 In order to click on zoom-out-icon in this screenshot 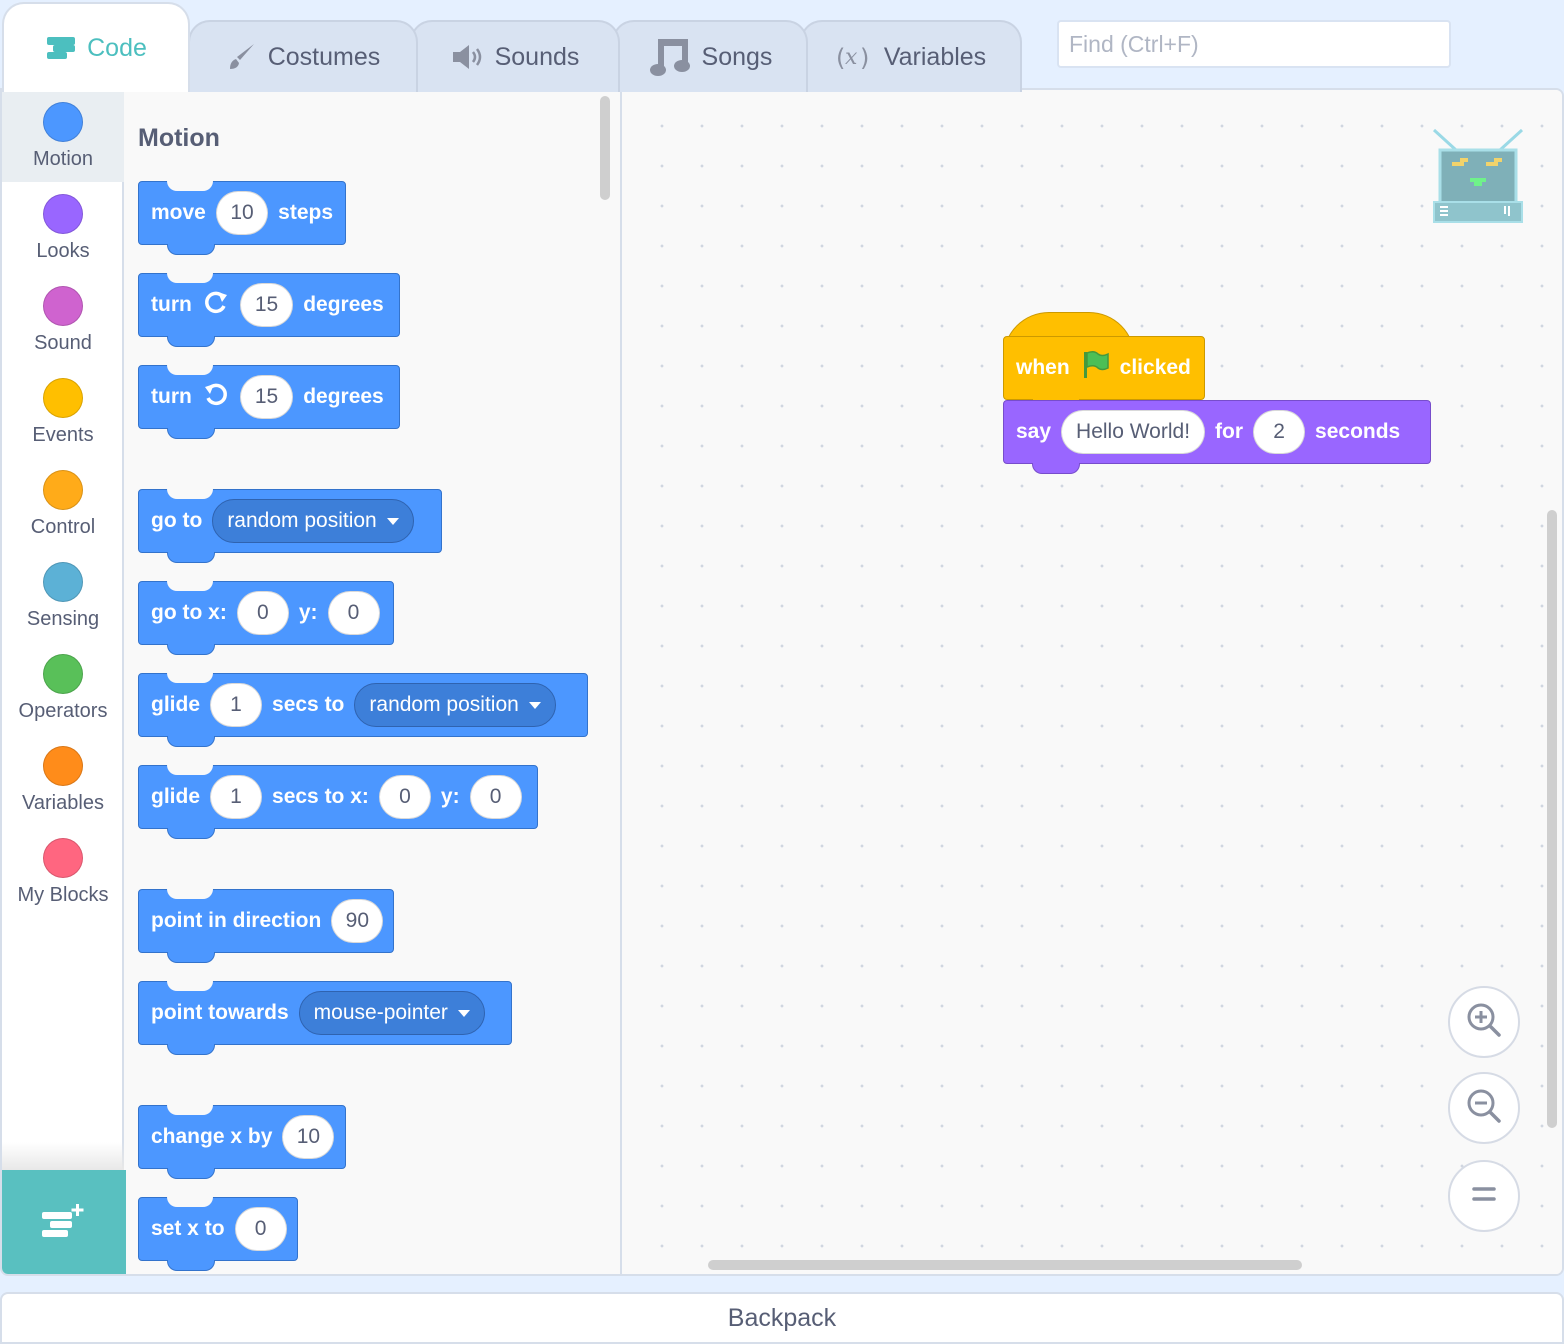, I will do `click(1484, 1108)`.